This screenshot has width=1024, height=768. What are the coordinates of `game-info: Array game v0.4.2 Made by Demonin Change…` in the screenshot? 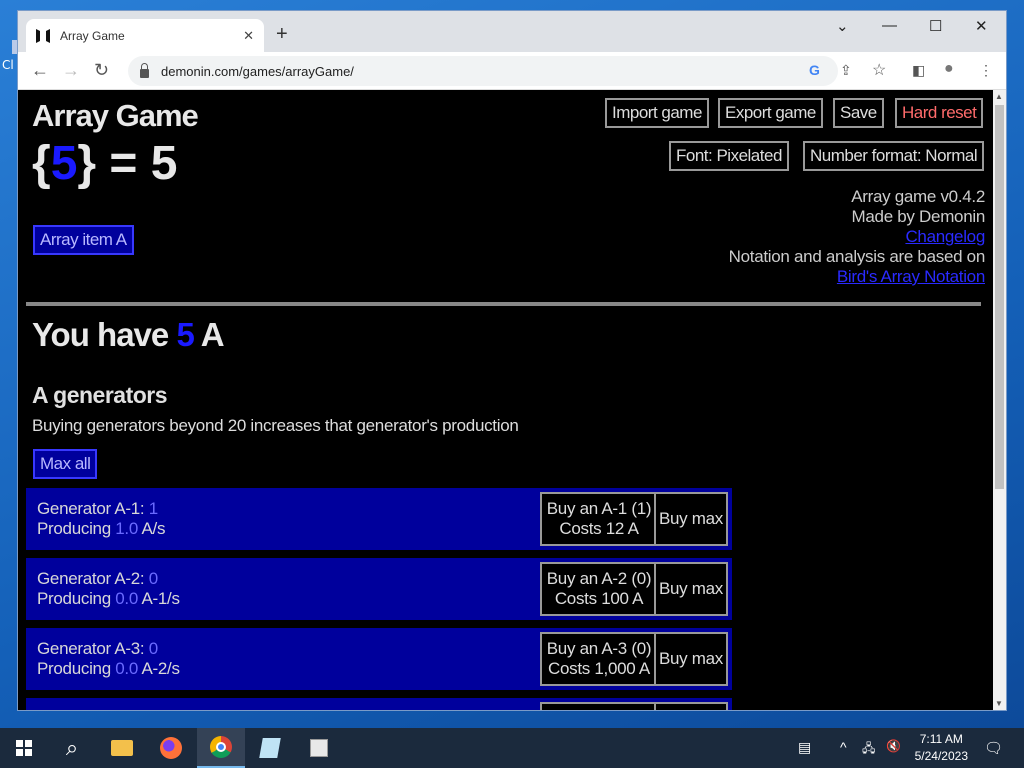 It's located at (857, 237).